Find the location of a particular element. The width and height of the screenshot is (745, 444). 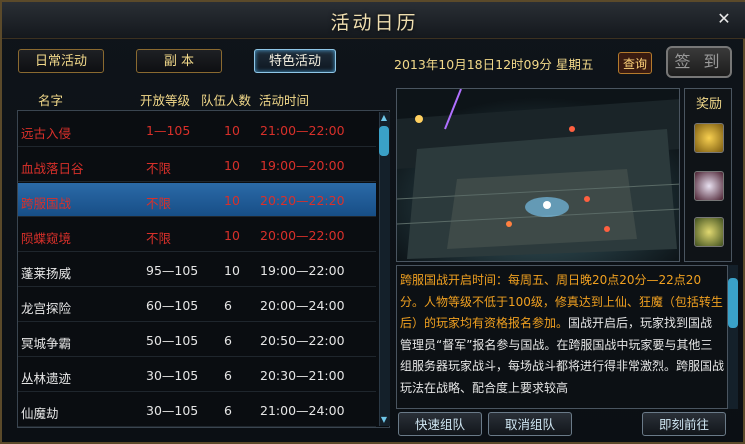

cell-name: 陨蝶窥境 is located at coordinates (46, 238).